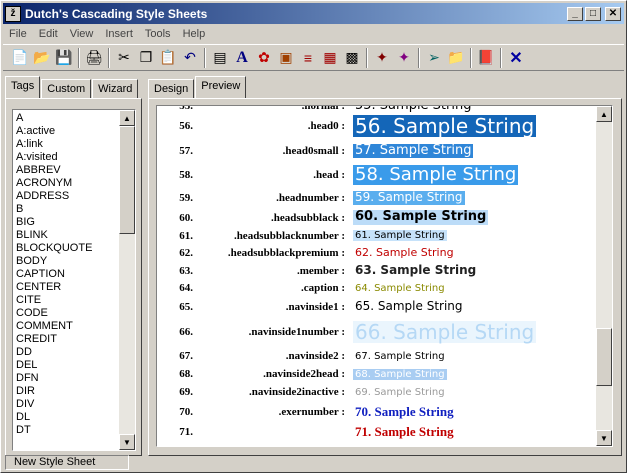 This screenshot has height=473, width=627. What do you see at coordinates (375, 270) in the screenshot?
I see `preview-row: 63. .member : 63. Sample String` at bounding box center [375, 270].